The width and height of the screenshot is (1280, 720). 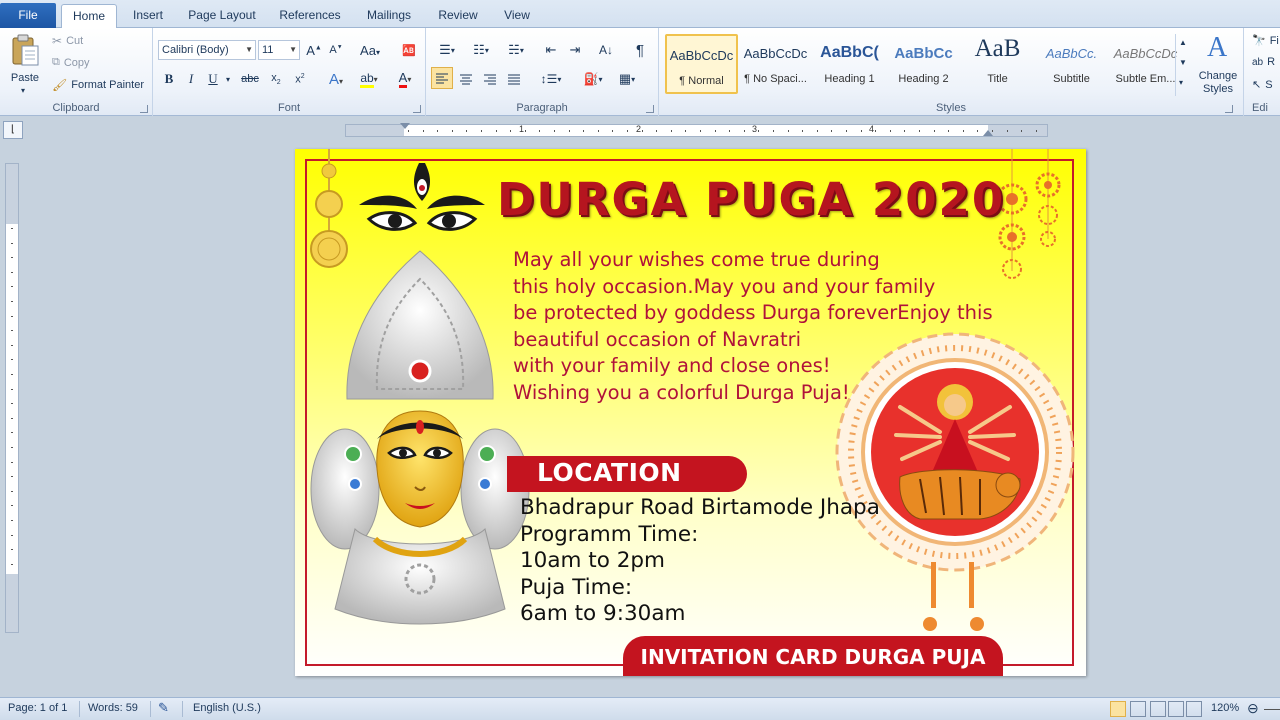 What do you see at coordinates (514, 79) in the screenshot?
I see `justify-button` at bounding box center [514, 79].